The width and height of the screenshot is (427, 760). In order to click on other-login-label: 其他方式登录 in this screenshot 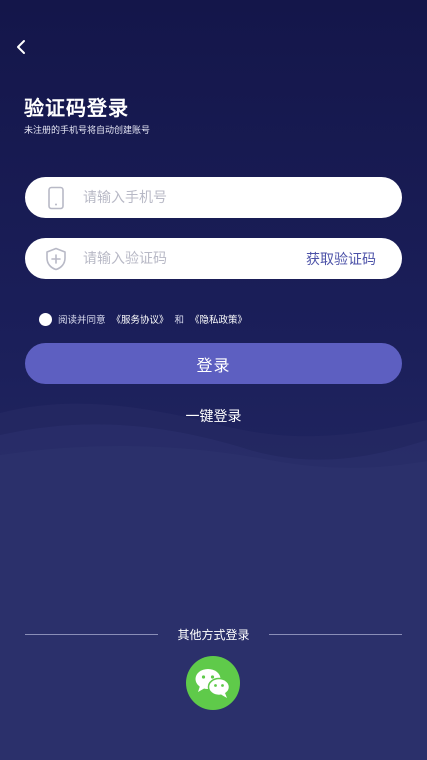, I will do `click(213, 635)`.